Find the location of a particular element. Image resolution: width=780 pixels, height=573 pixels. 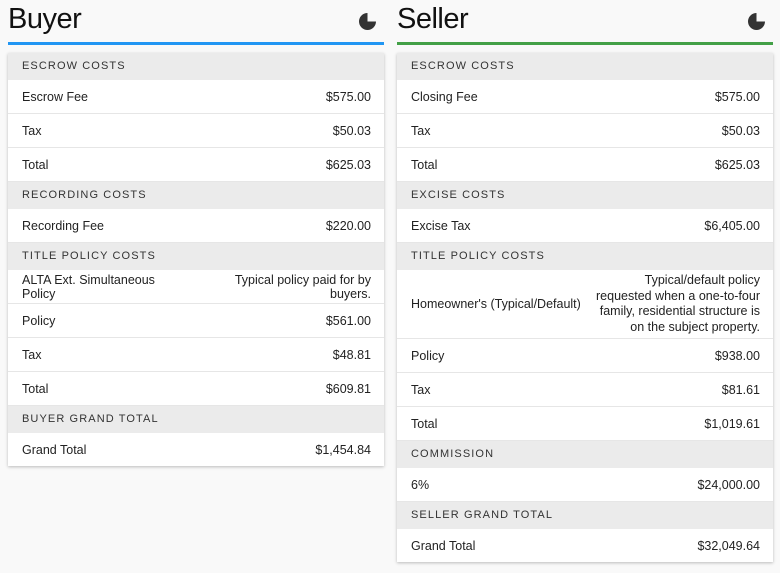

cost-label: Escrow Fee is located at coordinates (55, 96).